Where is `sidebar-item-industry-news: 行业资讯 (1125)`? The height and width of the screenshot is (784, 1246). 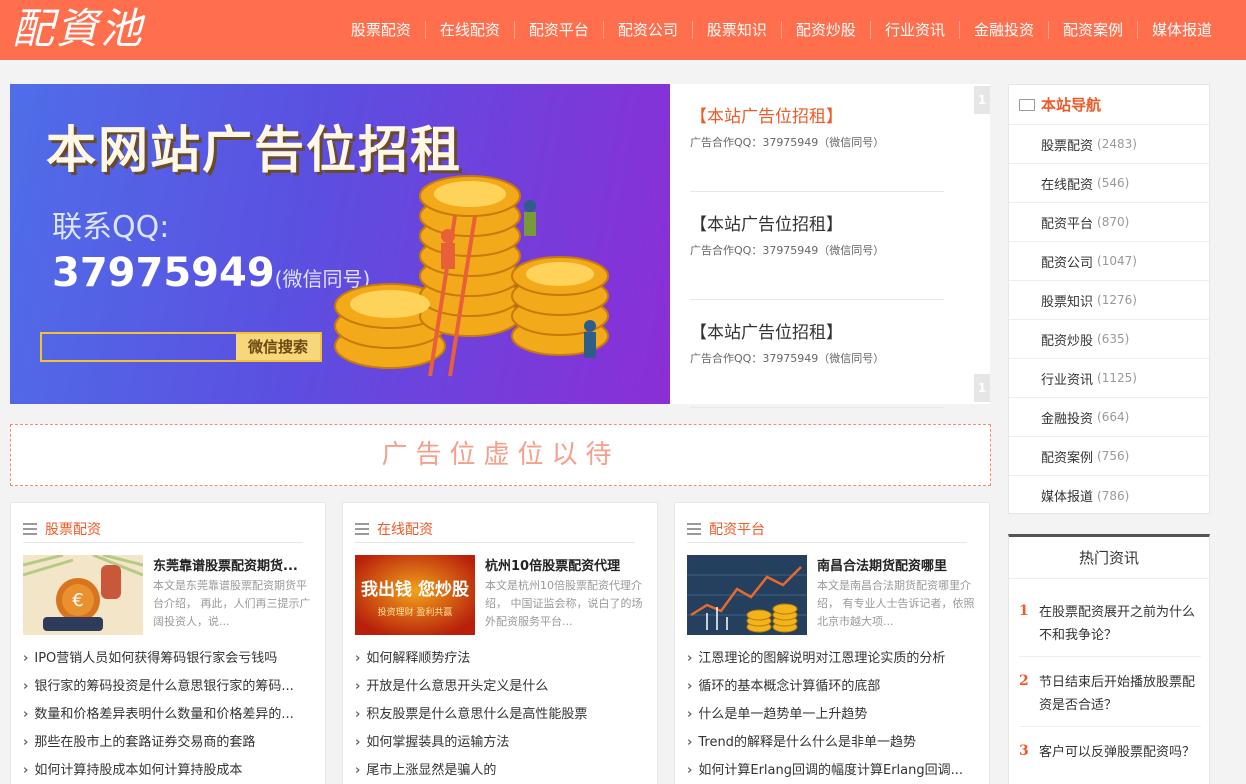
sidebar-item-industry-news: 行业资讯 (1125) is located at coordinates (1109, 378).